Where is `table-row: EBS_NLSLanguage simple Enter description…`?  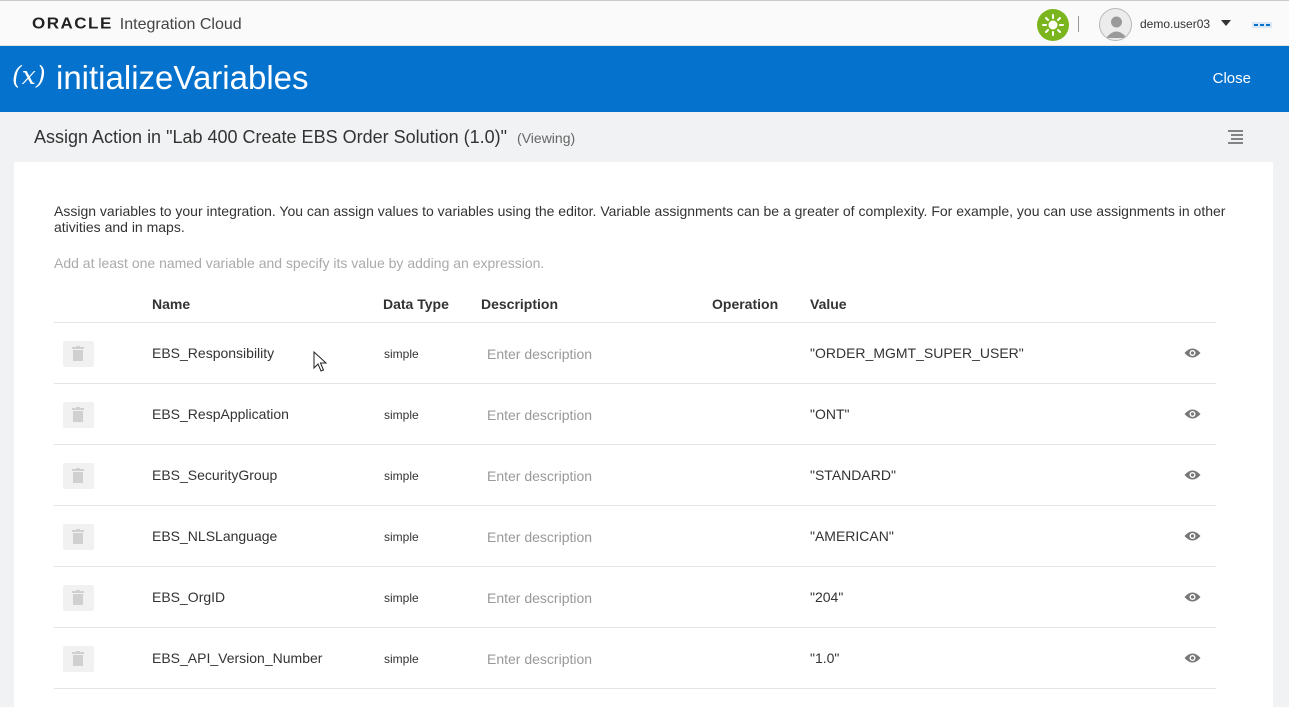 table-row: EBS_NLSLanguage simple Enter description… is located at coordinates (635, 536).